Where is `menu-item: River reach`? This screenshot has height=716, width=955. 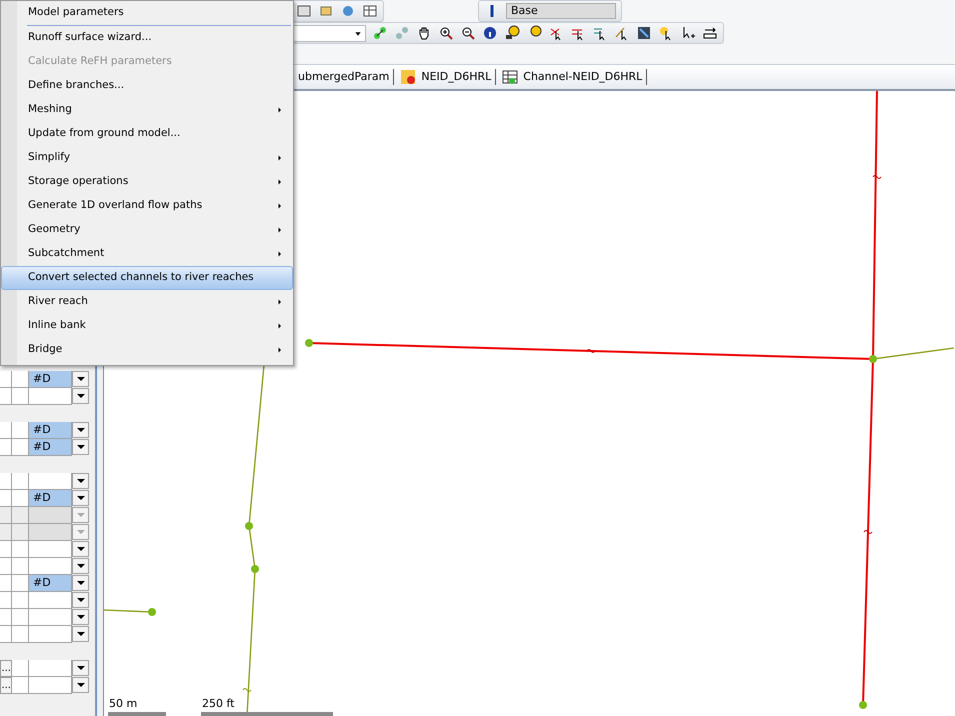
menu-item: River reach is located at coordinates (147, 302).